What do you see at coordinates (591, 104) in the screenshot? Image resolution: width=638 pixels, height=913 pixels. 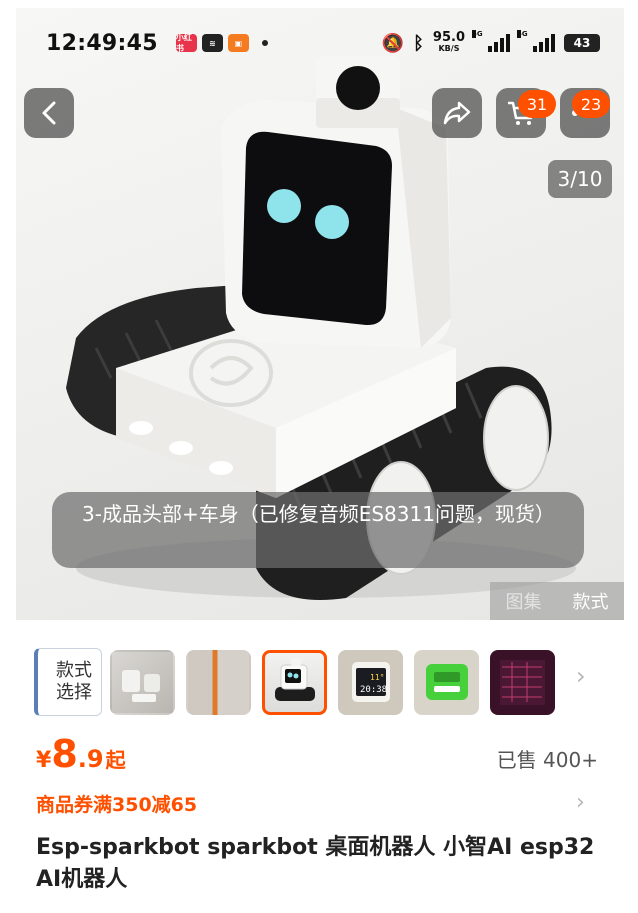 I see `message-count-badge: 23` at bounding box center [591, 104].